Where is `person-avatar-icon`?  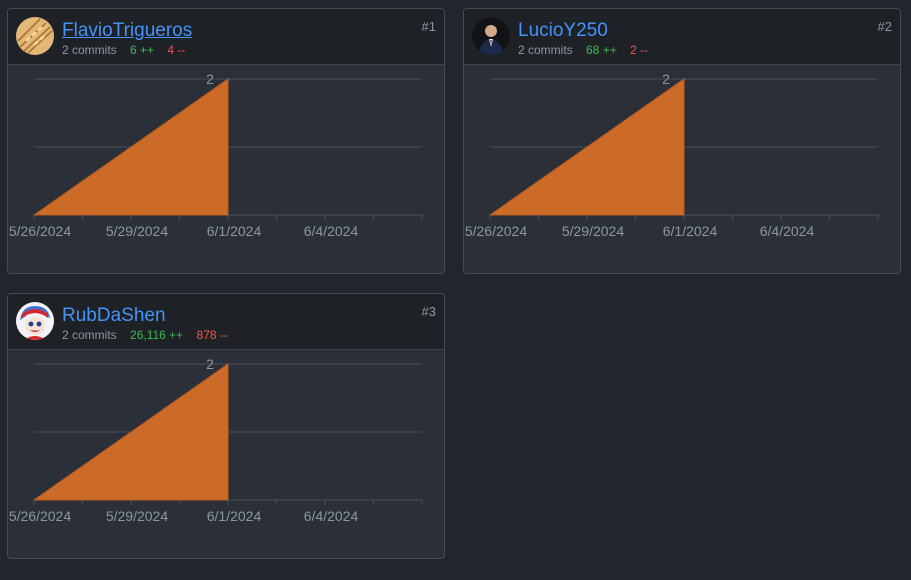 person-avatar-icon is located at coordinates (491, 36).